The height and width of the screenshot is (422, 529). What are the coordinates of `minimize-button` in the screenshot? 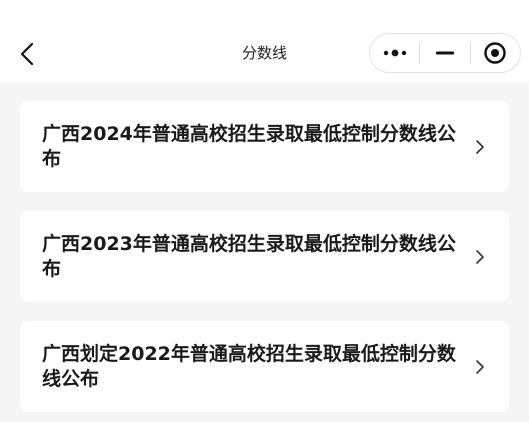 It's located at (444, 53).